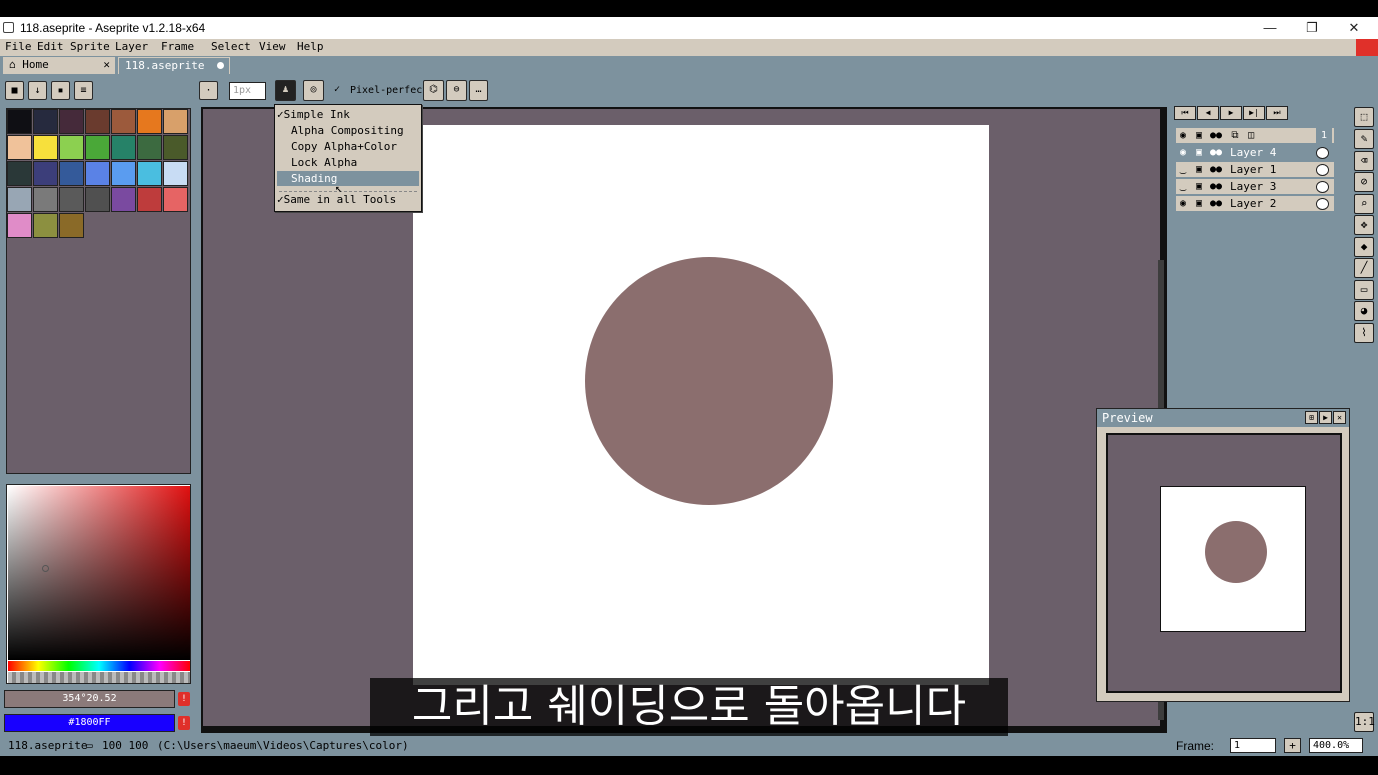 The width and height of the screenshot is (1378, 775). Describe the element at coordinates (1336, 745) in the screenshot. I see `zoom-field: 400.0%` at that location.